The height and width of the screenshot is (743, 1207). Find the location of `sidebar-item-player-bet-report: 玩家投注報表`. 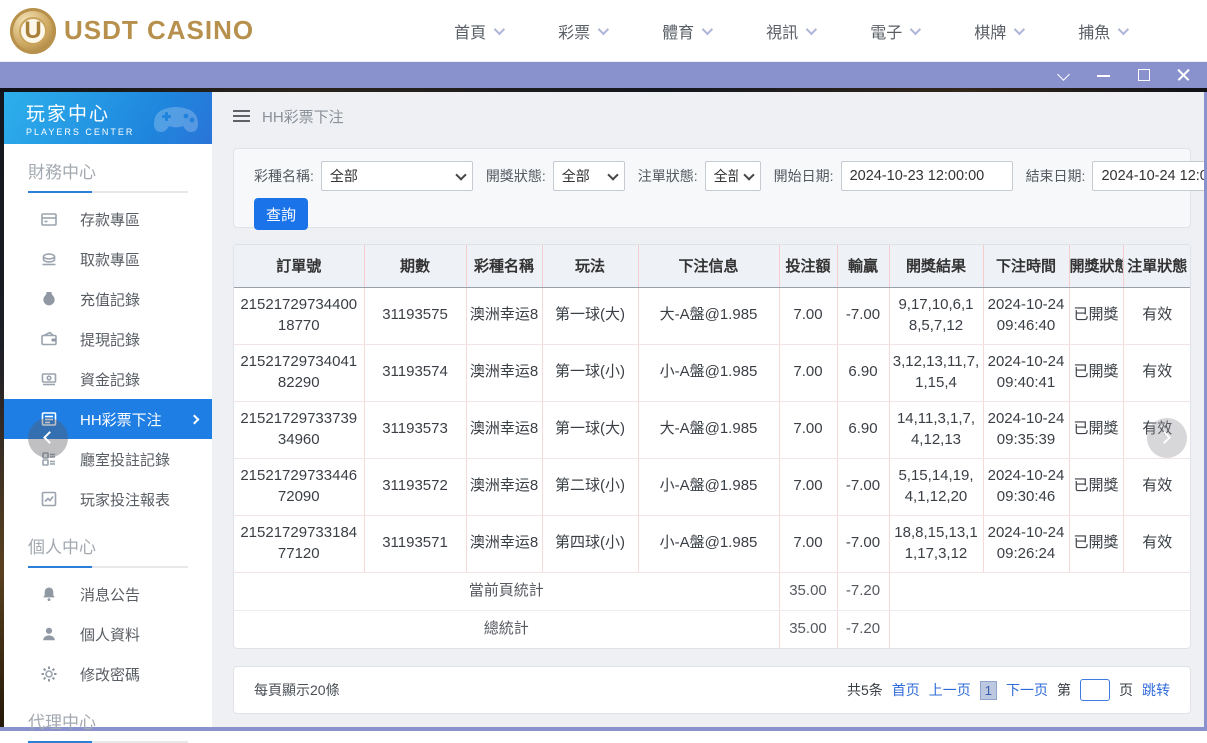

sidebar-item-player-bet-report: 玩家投注報表 is located at coordinates (108, 499).